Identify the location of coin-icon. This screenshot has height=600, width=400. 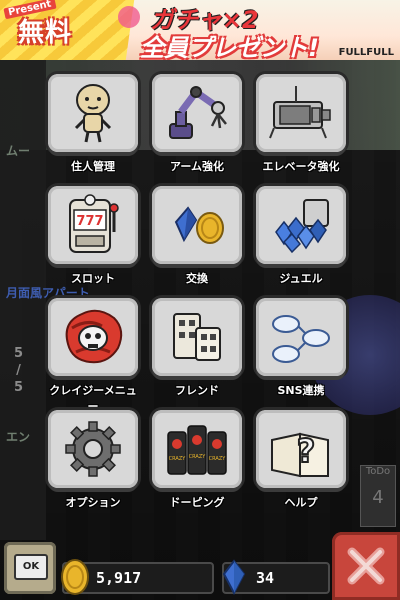
(75, 577).